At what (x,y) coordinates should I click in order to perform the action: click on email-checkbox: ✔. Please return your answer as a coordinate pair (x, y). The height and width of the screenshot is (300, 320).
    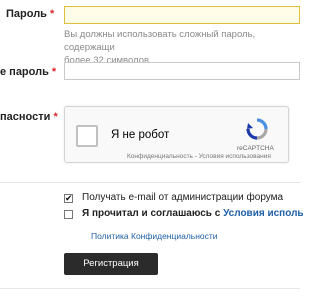
    Looking at the image, I should click on (68, 198).